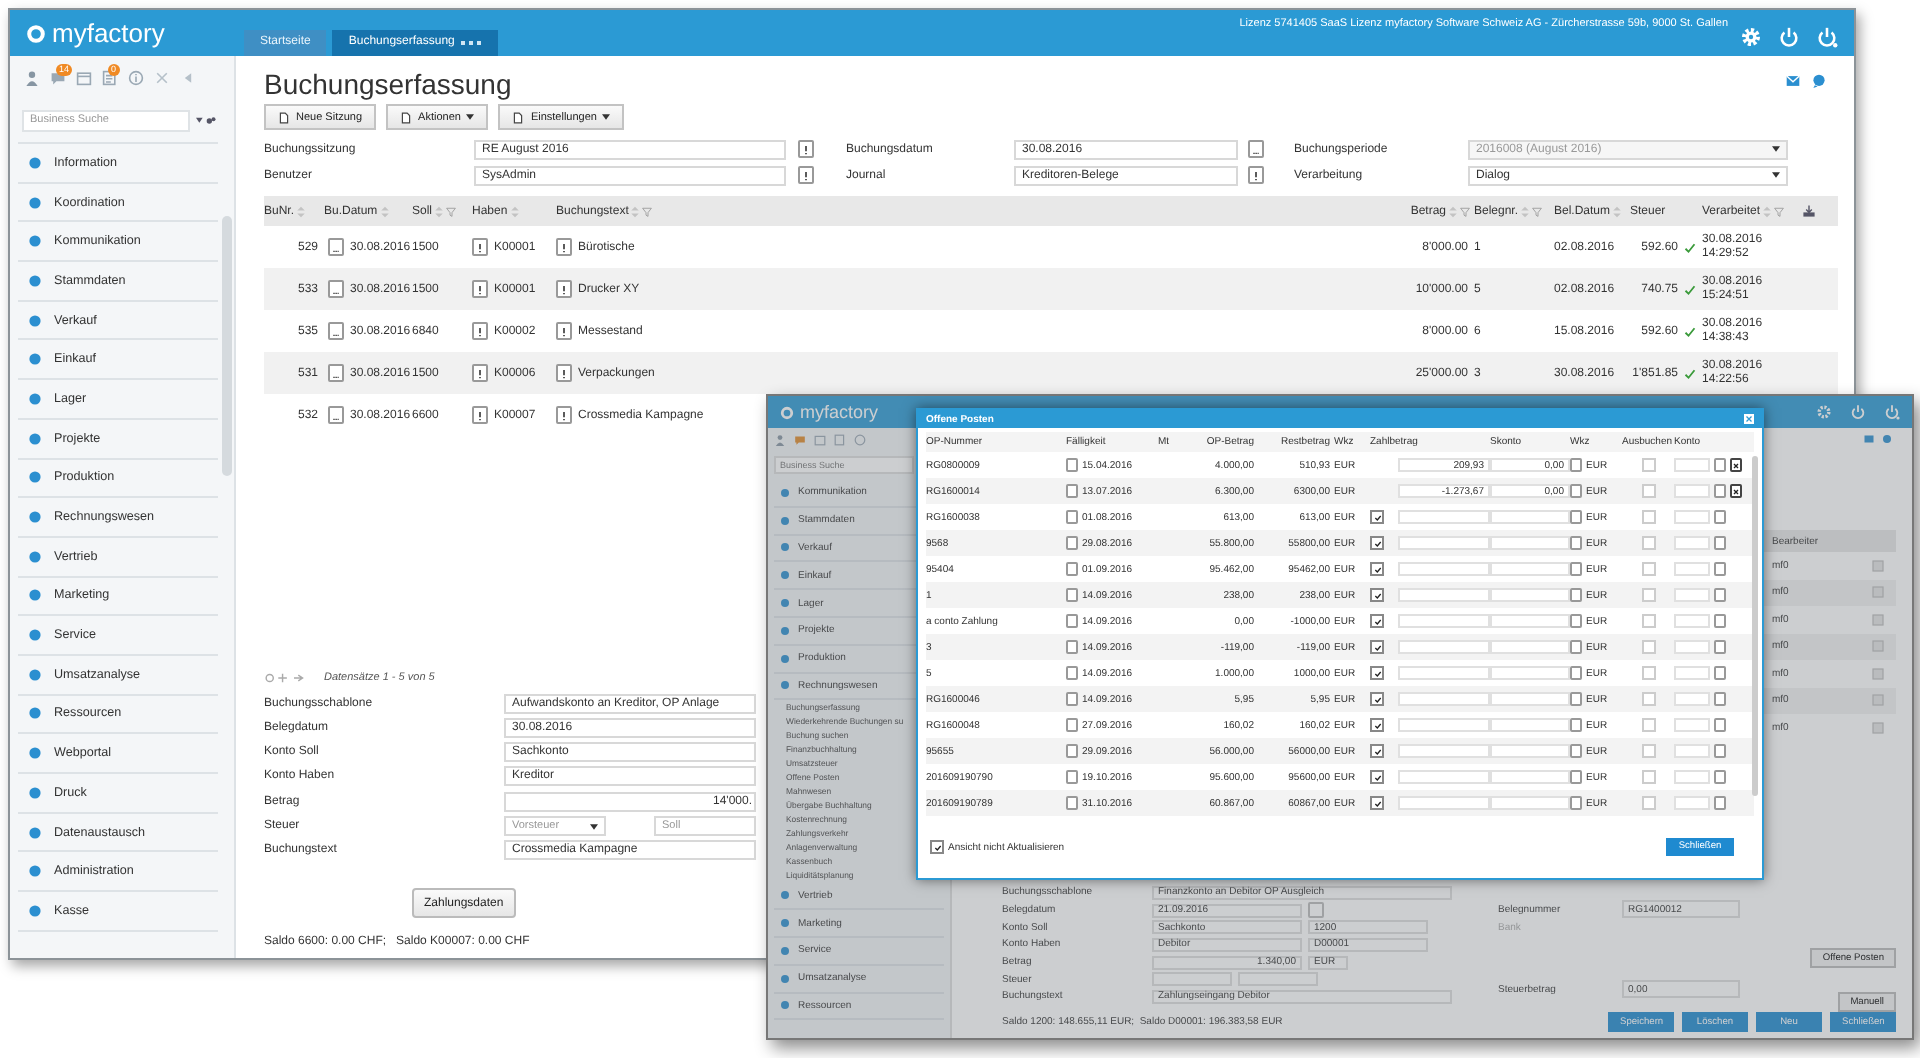  I want to click on navigation-icon, so click(284, 678).